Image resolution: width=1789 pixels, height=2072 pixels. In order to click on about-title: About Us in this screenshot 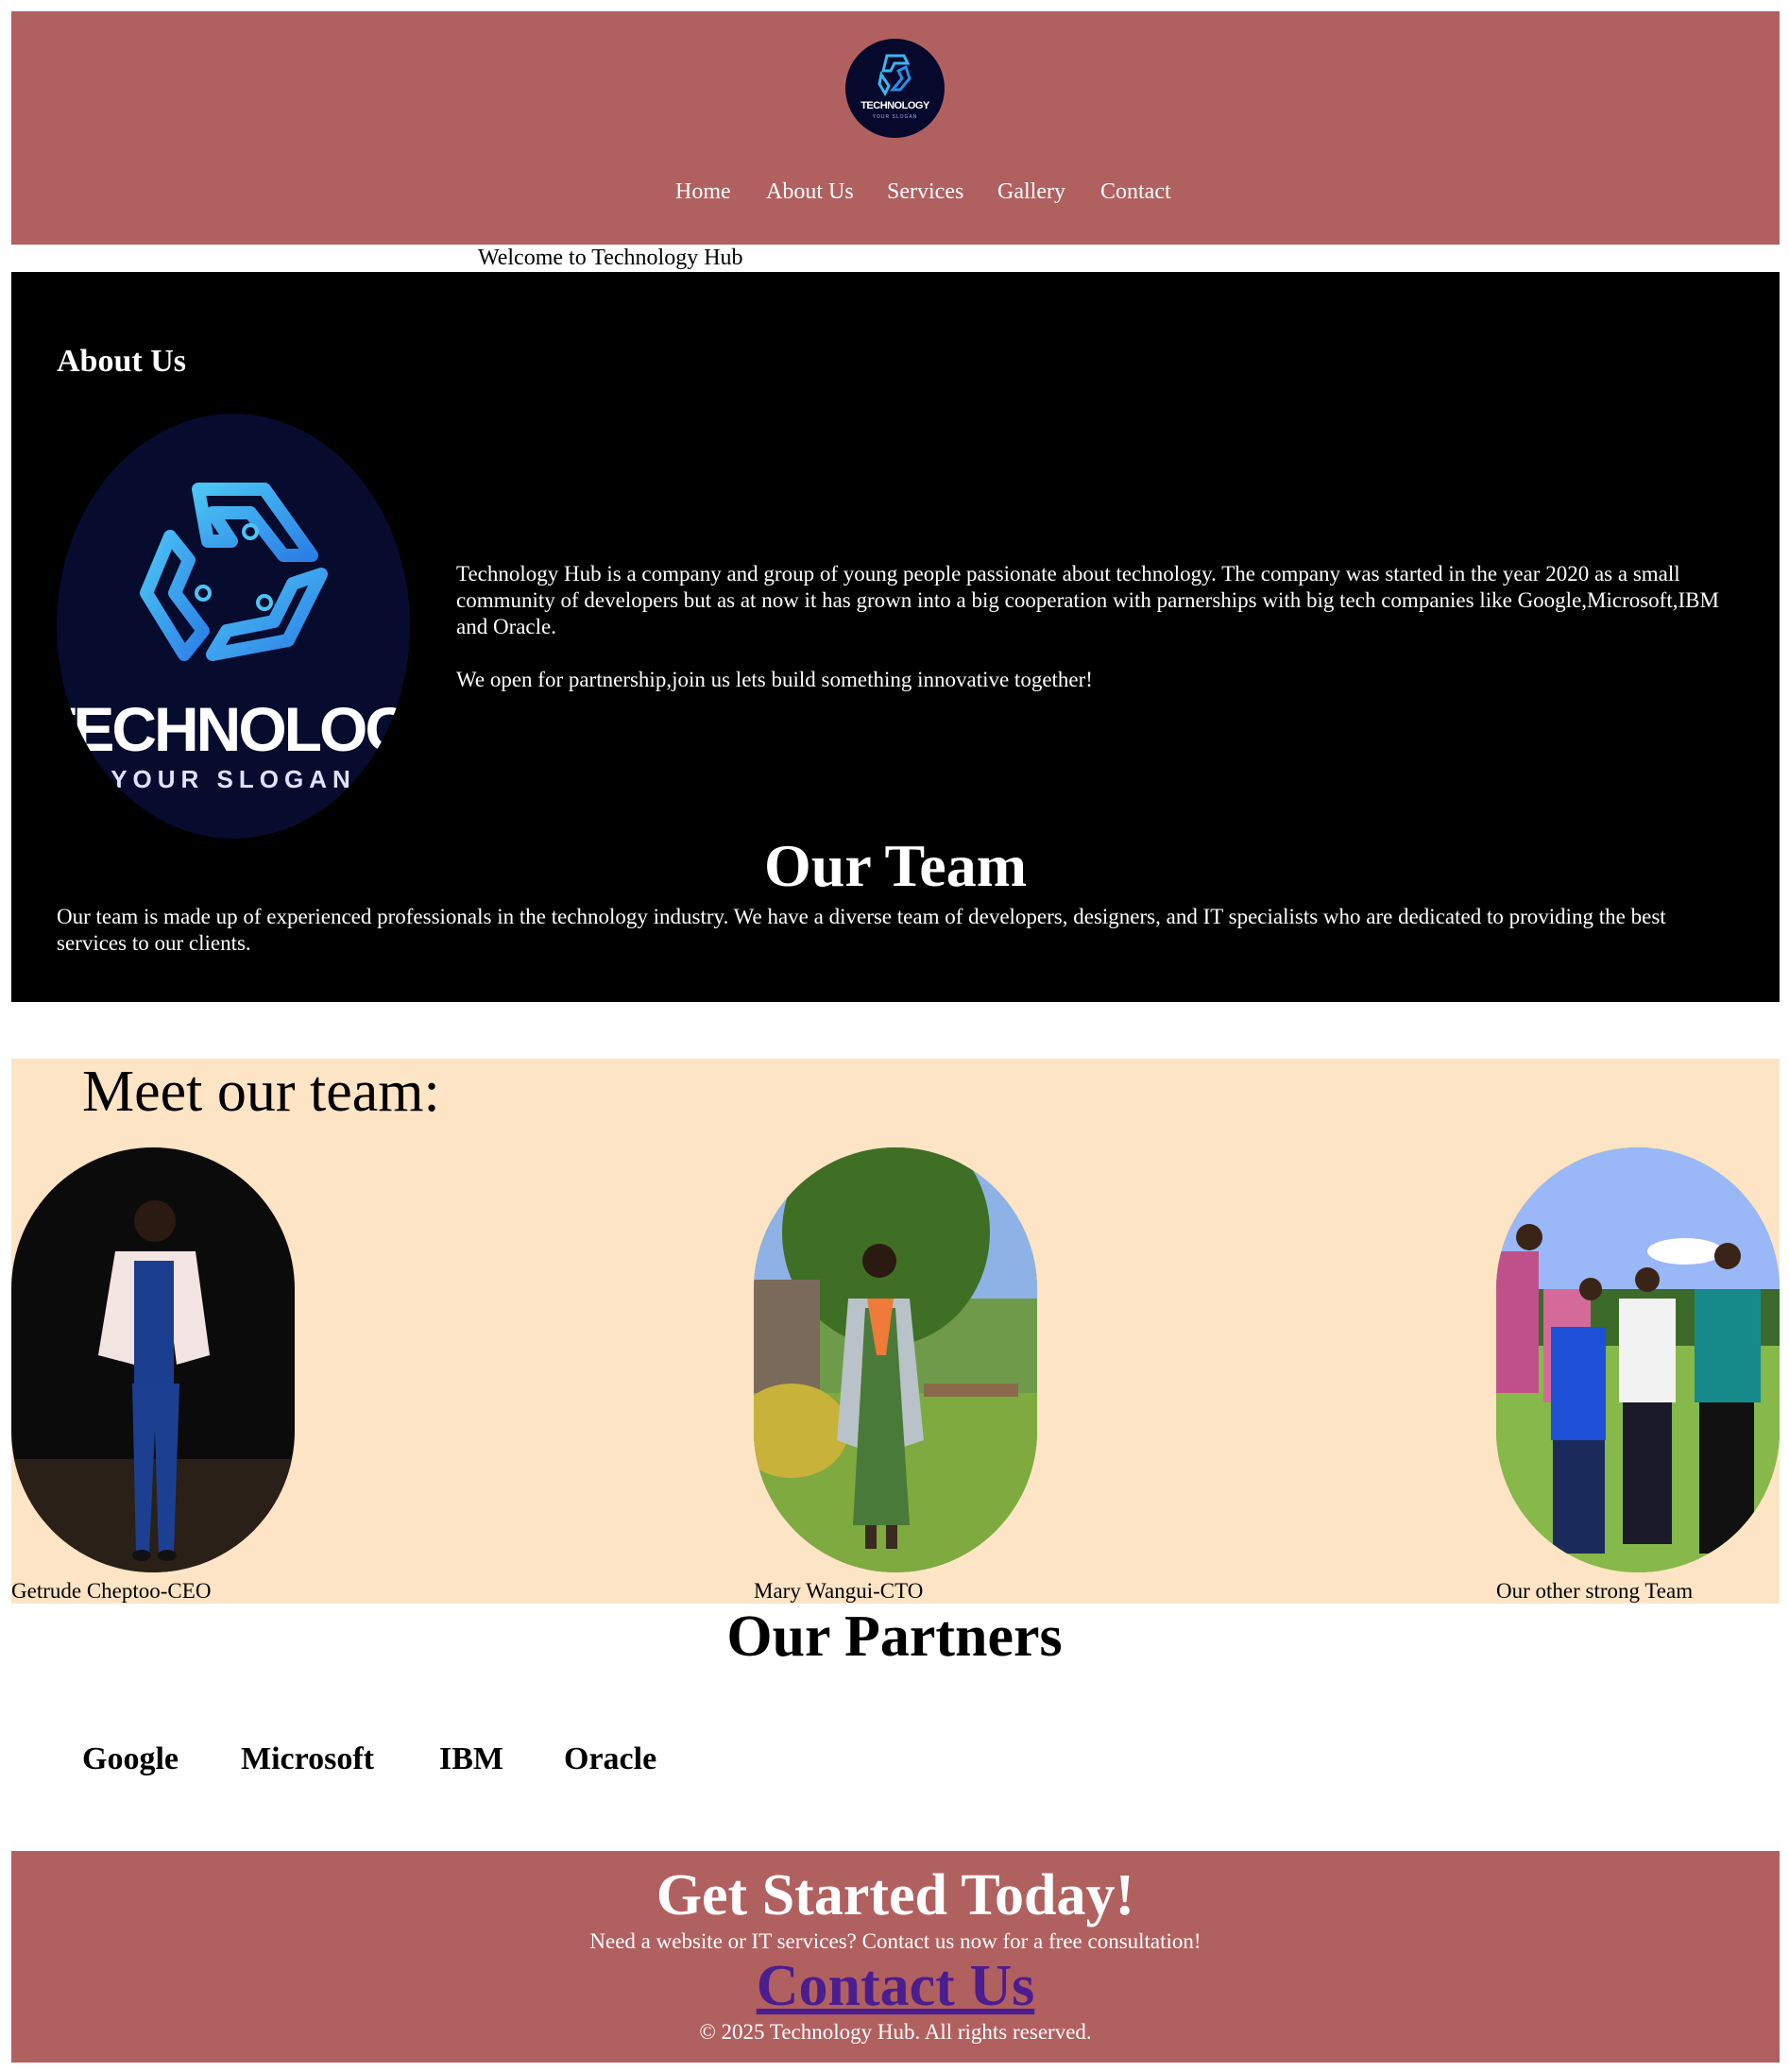, I will do `click(121, 361)`.